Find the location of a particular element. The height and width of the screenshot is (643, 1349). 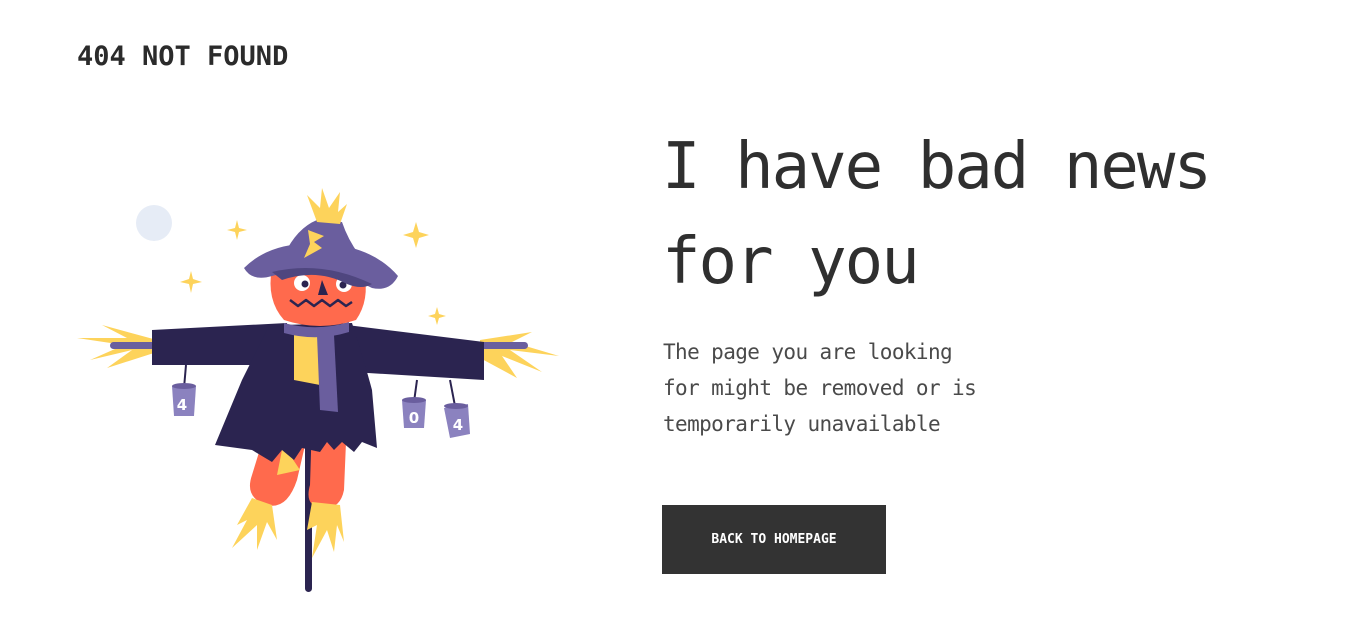

moon-icon is located at coordinates (154, 223).